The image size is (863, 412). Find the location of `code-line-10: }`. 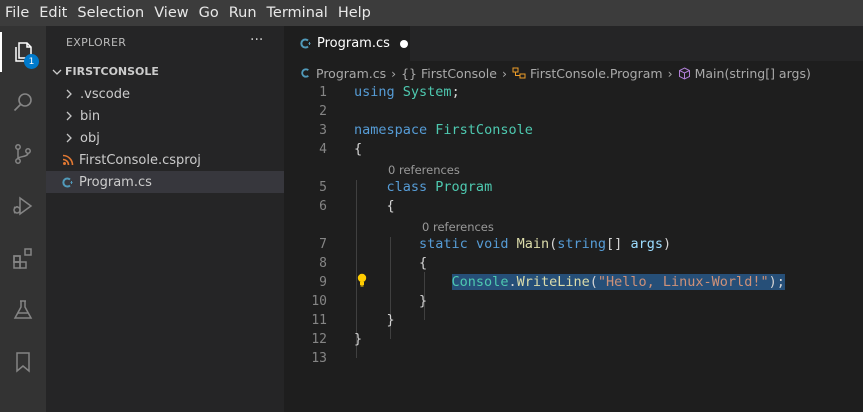

code-line-10: } is located at coordinates (390, 301).